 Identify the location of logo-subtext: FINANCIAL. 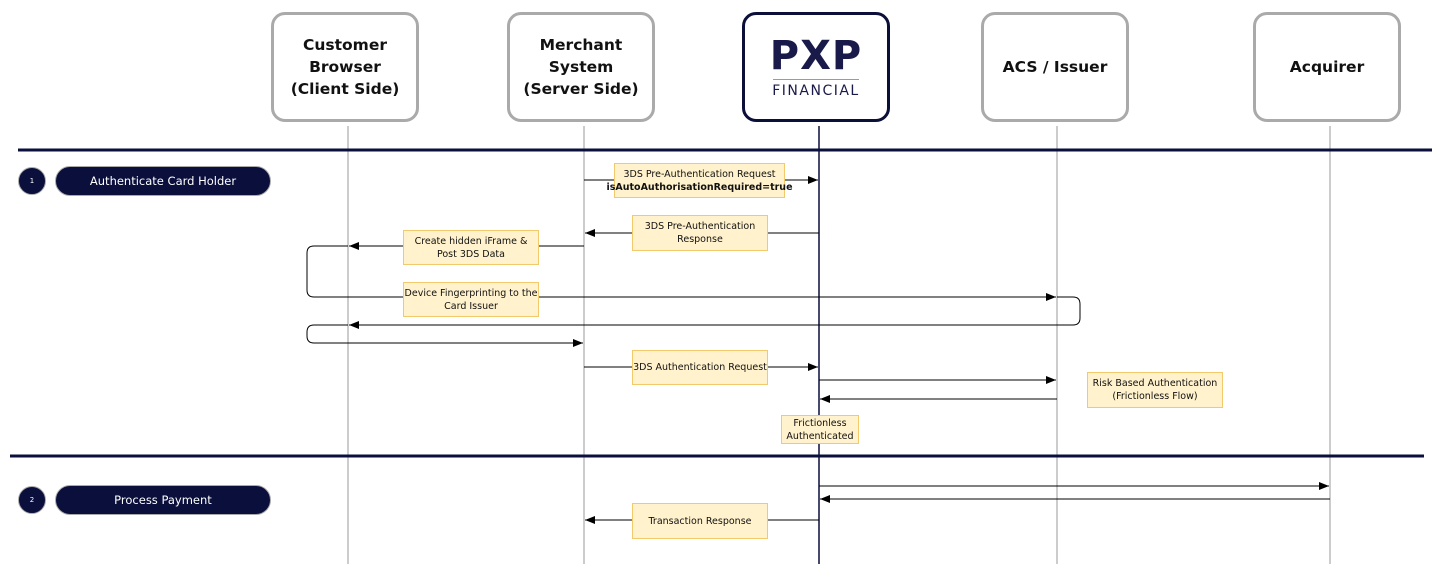
(816, 90).